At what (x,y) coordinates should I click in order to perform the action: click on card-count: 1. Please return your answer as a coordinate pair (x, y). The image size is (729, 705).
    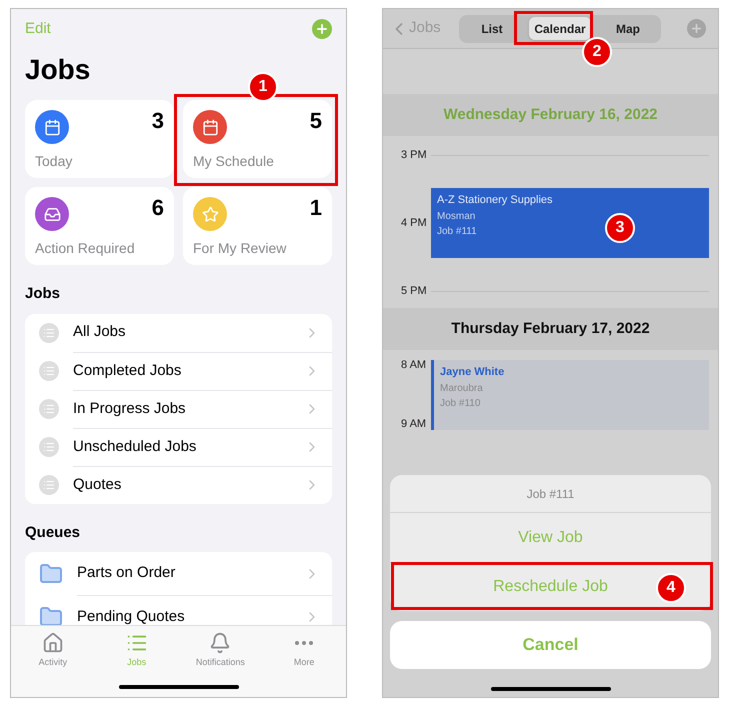
    Looking at the image, I should click on (316, 208).